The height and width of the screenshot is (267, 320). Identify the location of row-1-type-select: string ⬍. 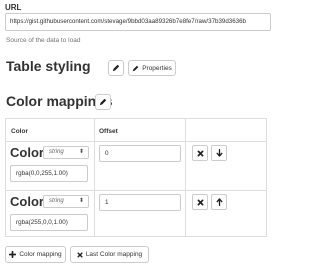
(66, 152).